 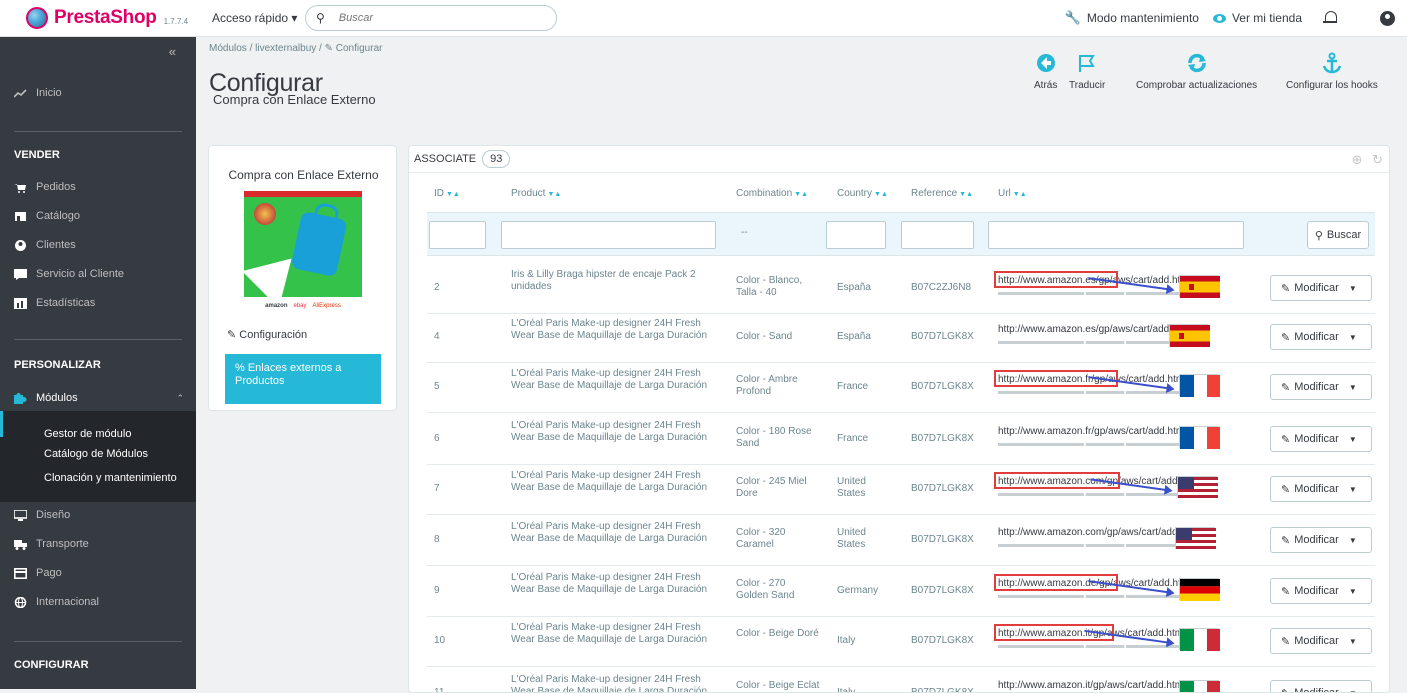 I want to click on filter-row: -- ⚲ Buscar, so click(x=901, y=234).